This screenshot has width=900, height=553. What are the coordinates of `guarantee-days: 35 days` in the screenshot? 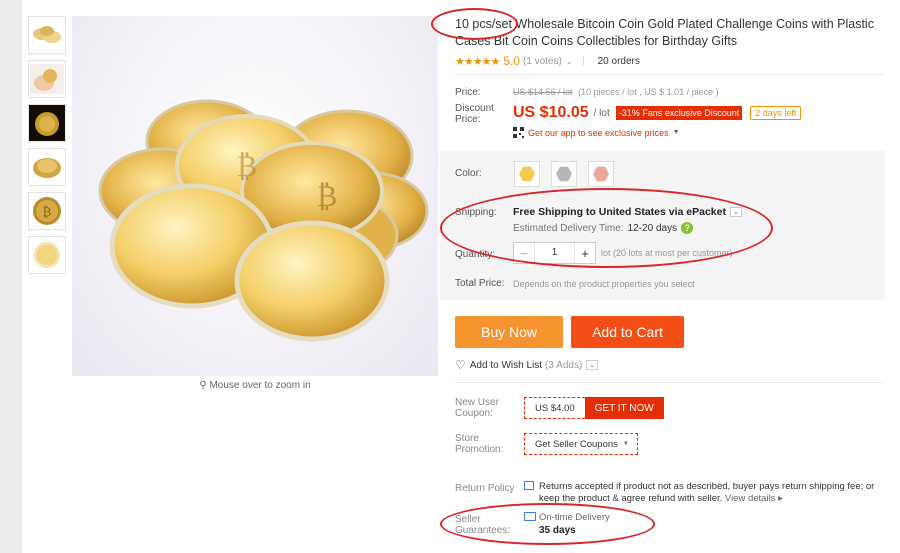 It's located at (557, 530).